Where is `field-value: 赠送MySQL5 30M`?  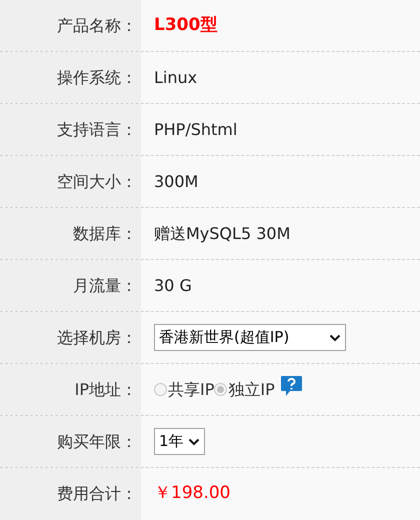 field-value: 赠送MySQL5 30M is located at coordinates (222, 233).